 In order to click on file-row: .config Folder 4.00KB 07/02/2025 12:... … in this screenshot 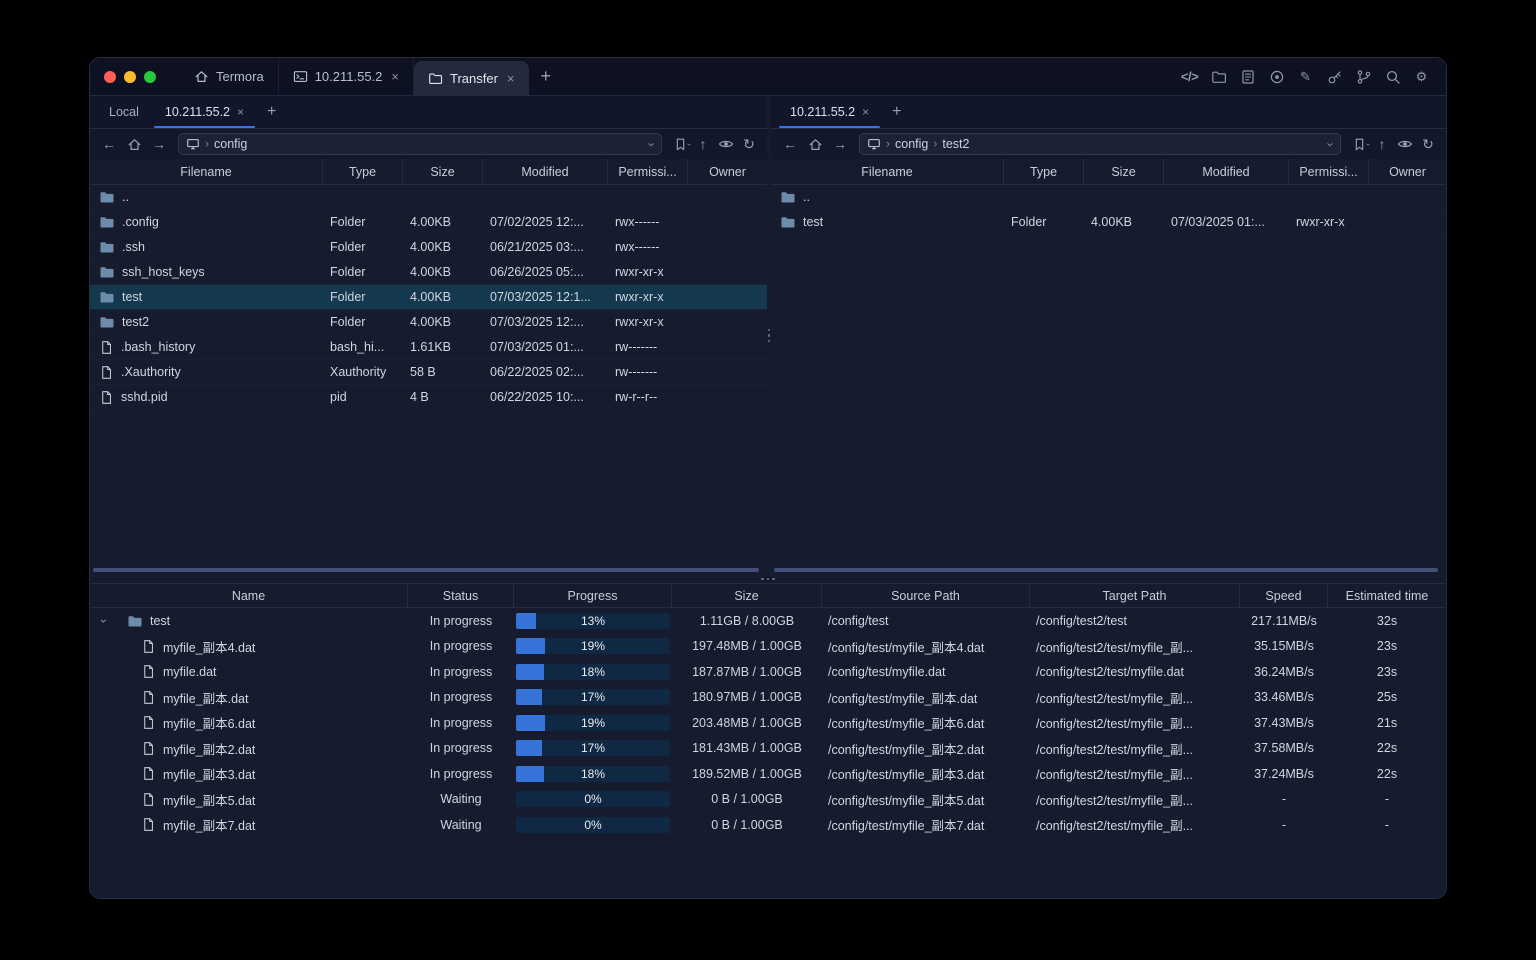, I will do `click(428, 222)`.